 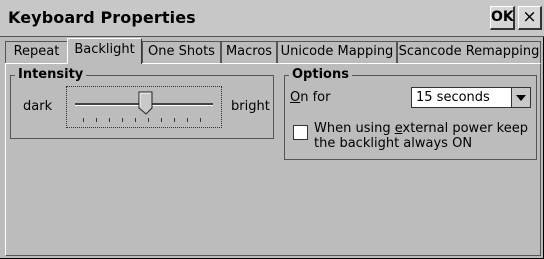 I want to click on tab-repeat: Repeat, so click(x=36, y=52).